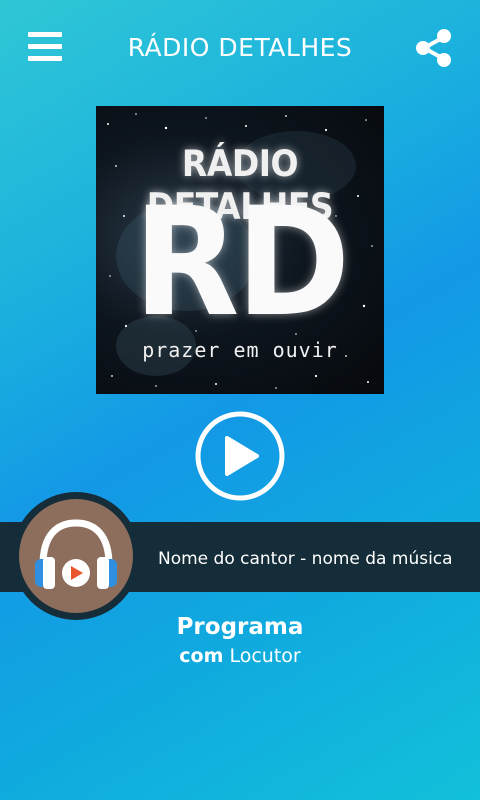 The image size is (480, 800). Describe the element at coordinates (240, 350) in the screenshot. I see `cover-slogan: prazer em ouvir` at that location.